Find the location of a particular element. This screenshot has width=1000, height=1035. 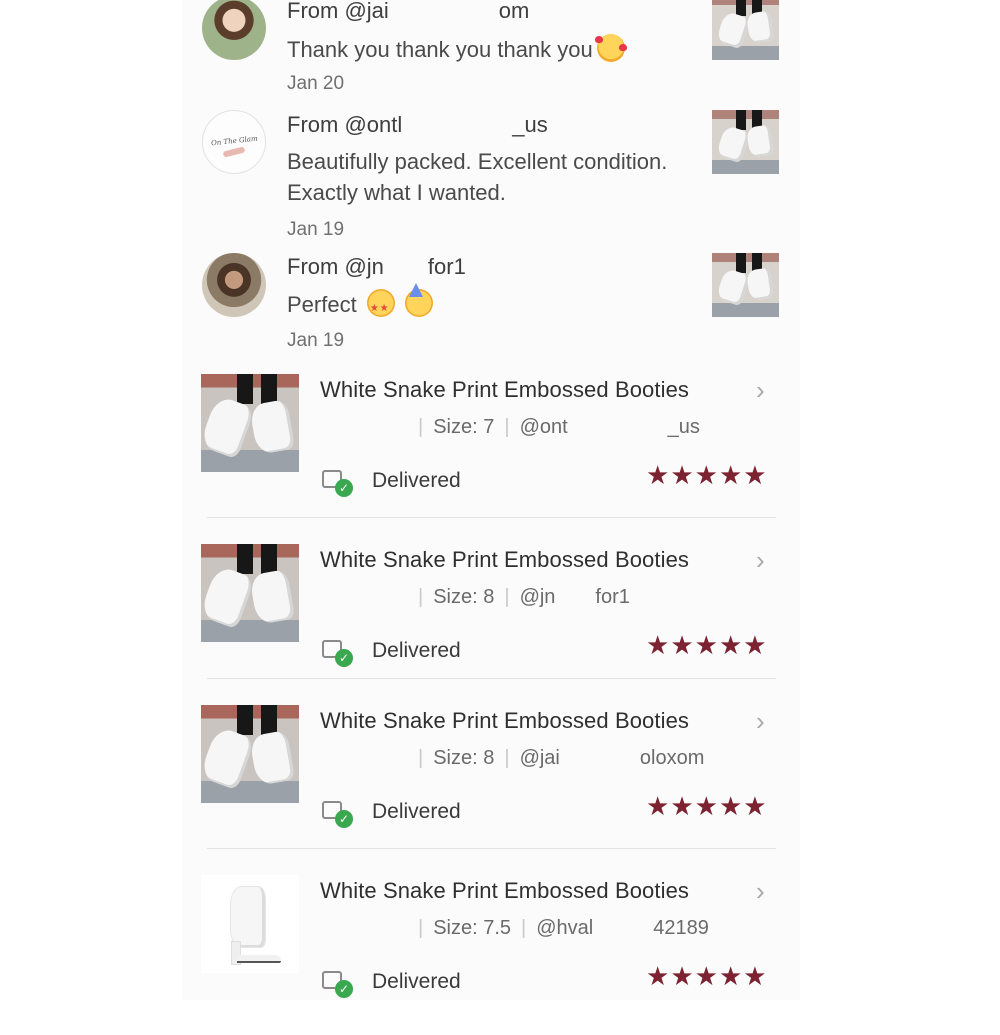

review-author: From @jn for1 is located at coordinates (376, 267).